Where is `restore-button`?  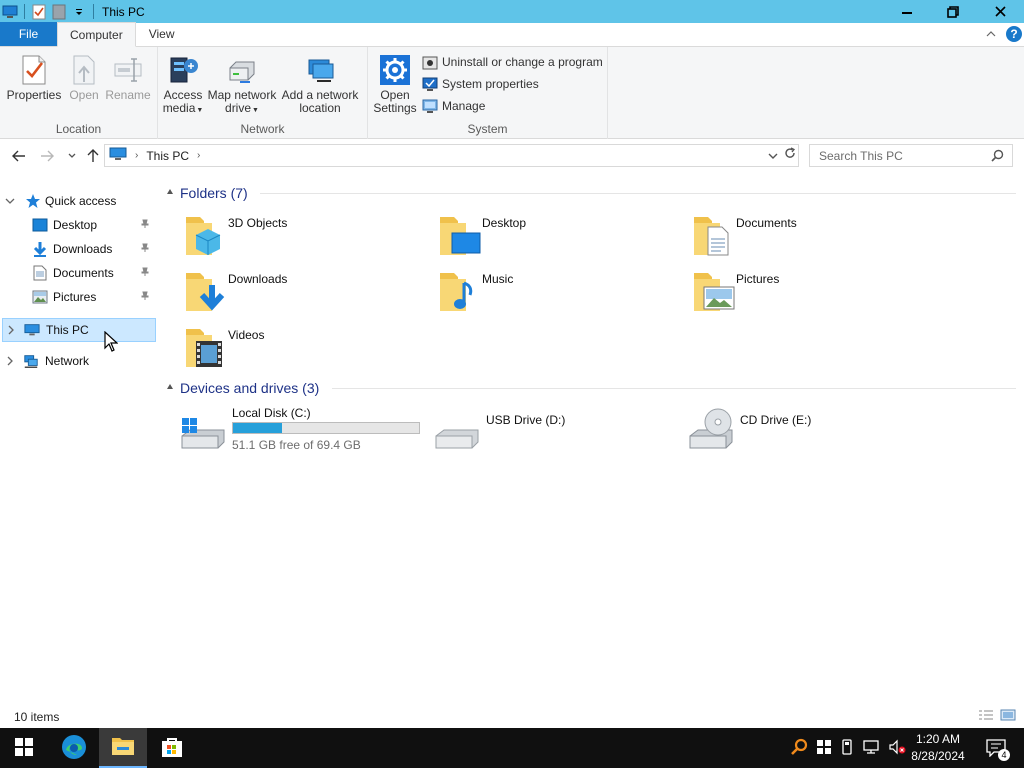
restore-button is located at coordinates (953, 11).